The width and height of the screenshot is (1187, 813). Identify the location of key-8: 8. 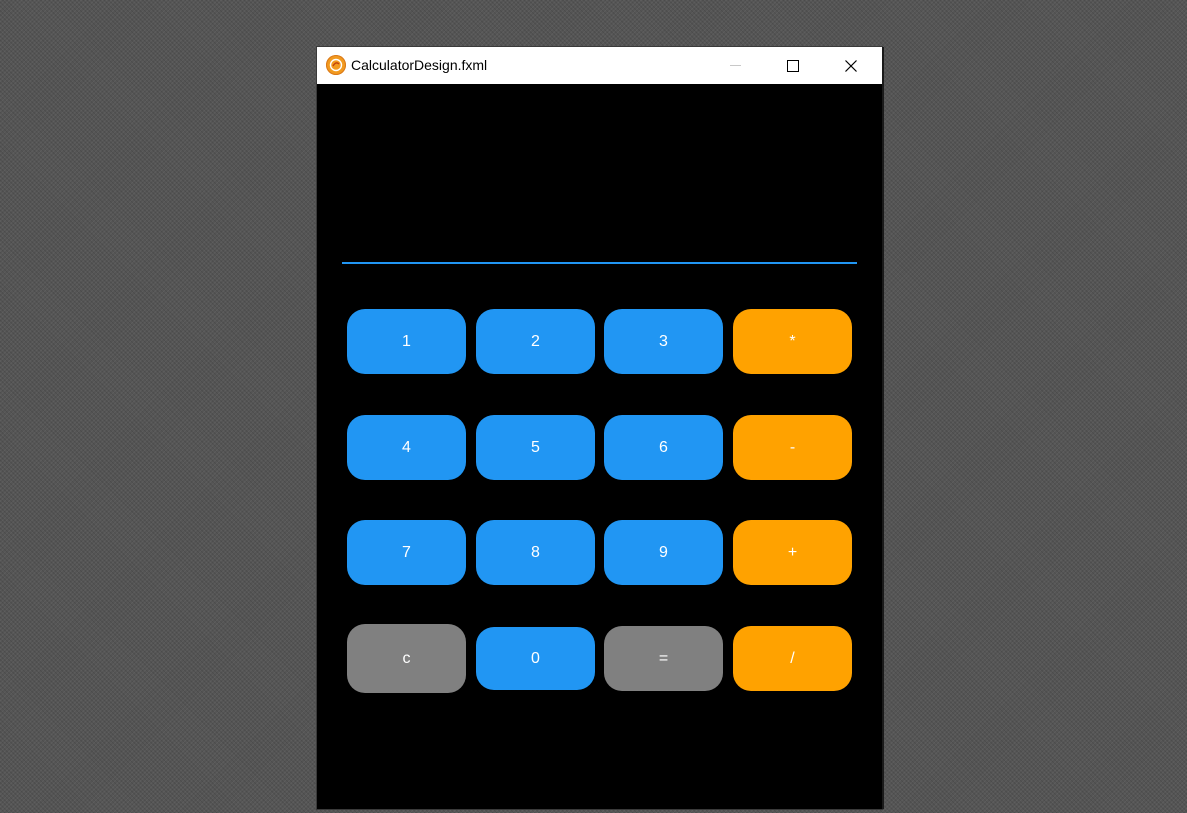
(535, 552).